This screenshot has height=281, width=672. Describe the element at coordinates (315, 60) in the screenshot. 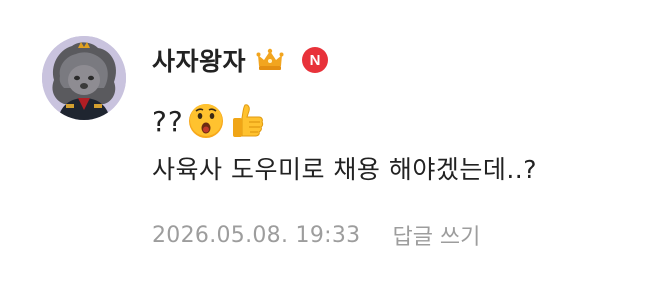

I see `new-badge: N` at that location.